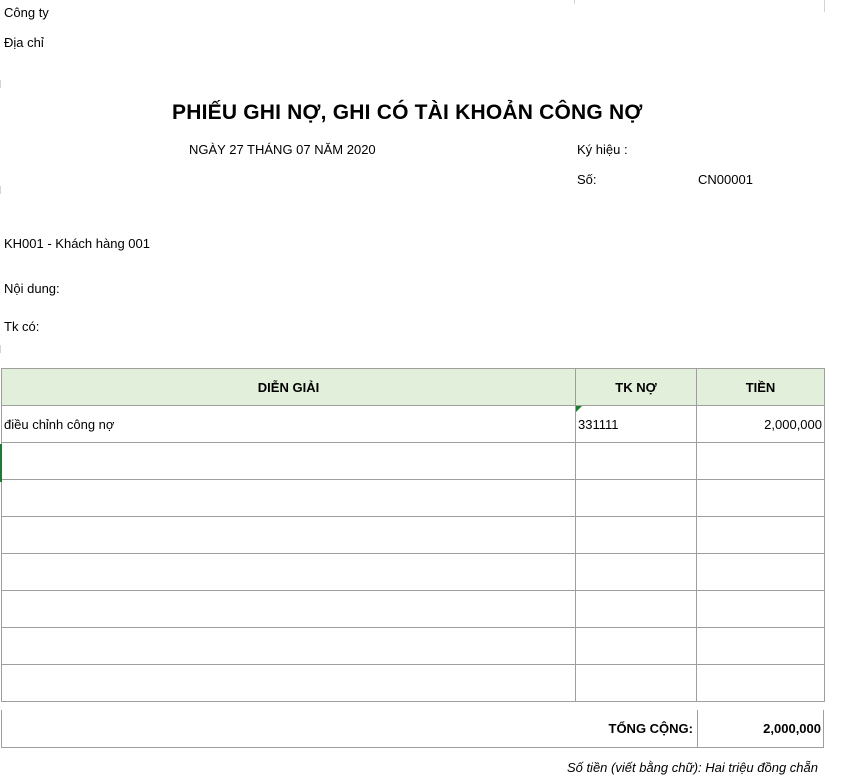 The height and width of the screenshot is (776, 842). I want to click on amount-cell: 2,000,000, so click(760, 424).